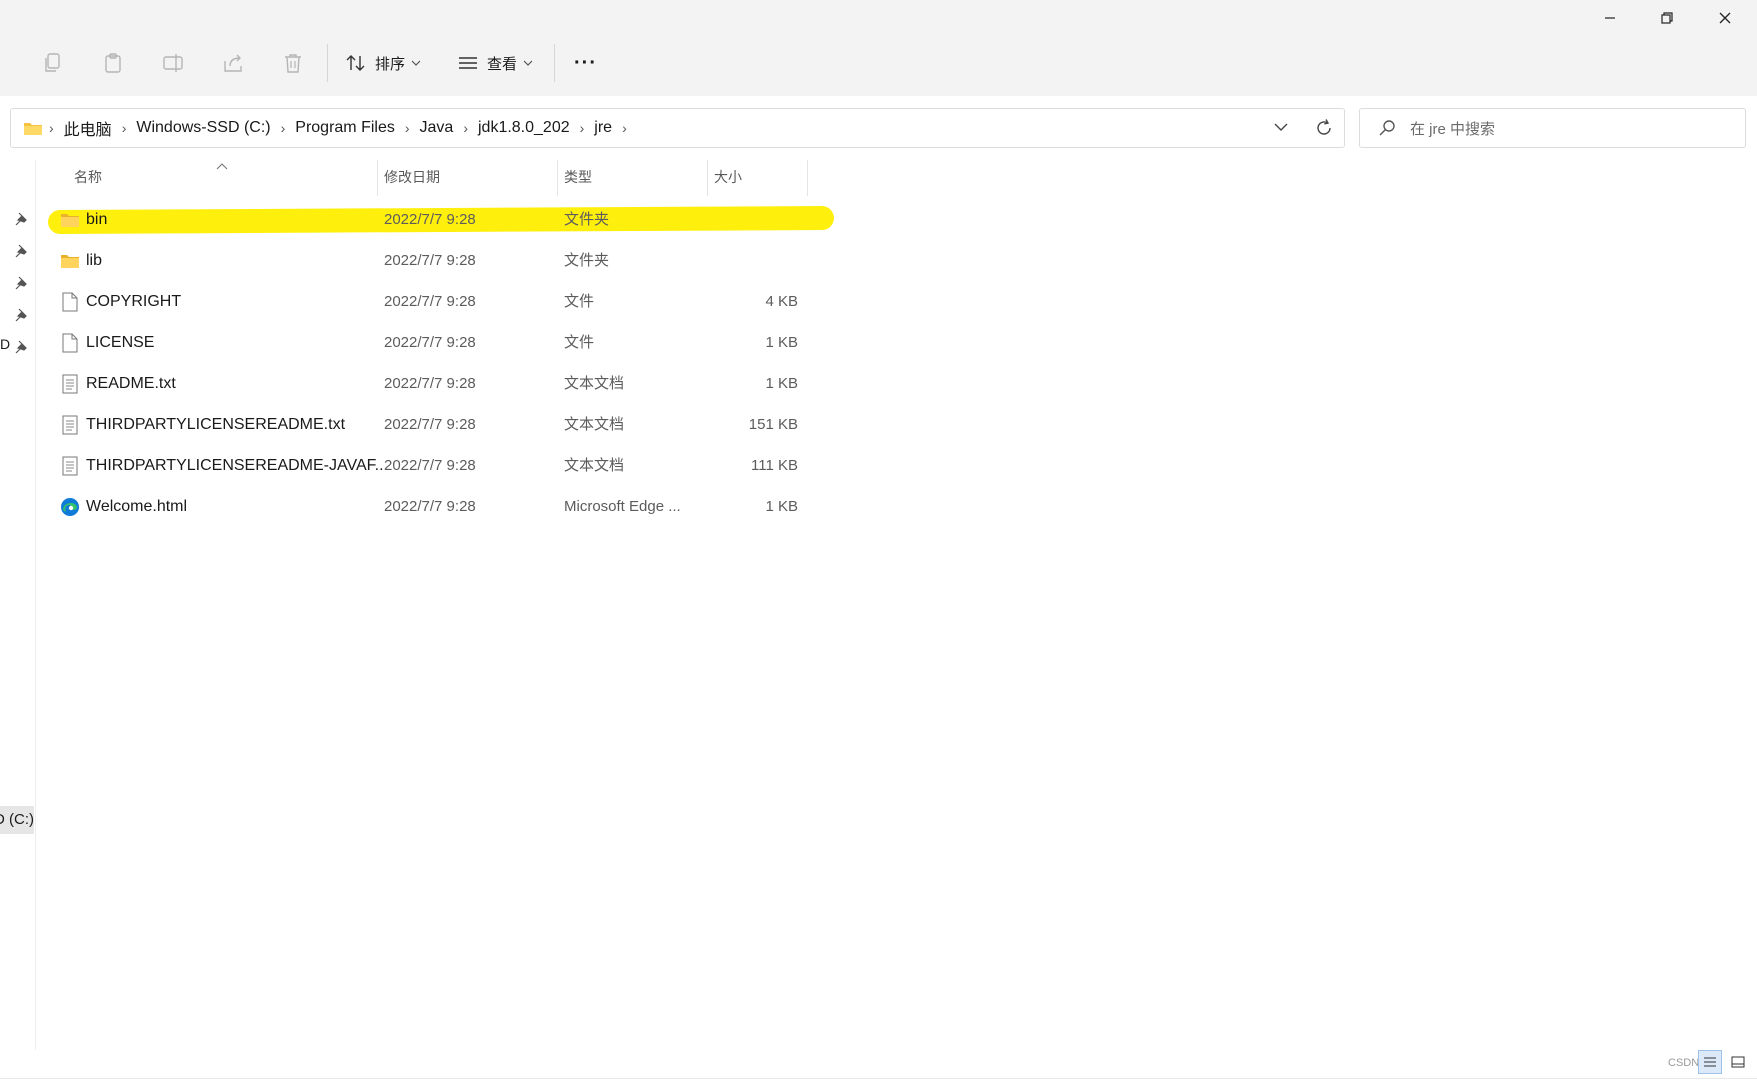 This screenshot has width=1757, height=1080. I want to click on large-icons-view-button, so click(1738, 1062).